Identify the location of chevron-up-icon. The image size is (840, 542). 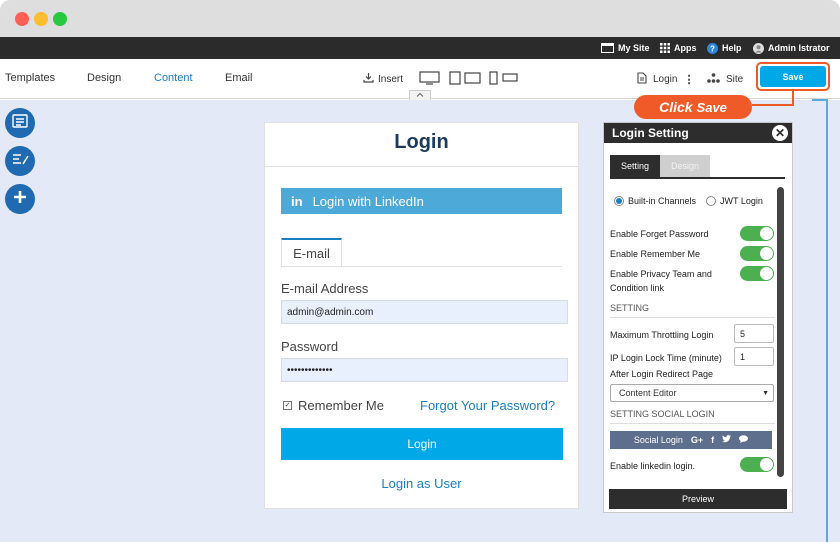
(420, 95).